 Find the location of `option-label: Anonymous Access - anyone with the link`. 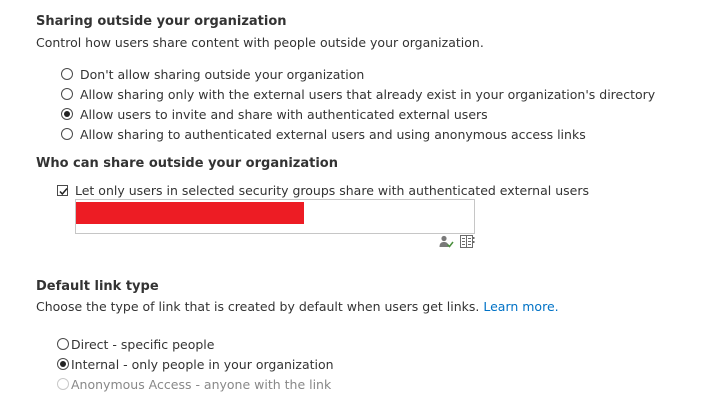

option-label: Anonymous Access - anyone with the link is located at coordinates (201, 384).